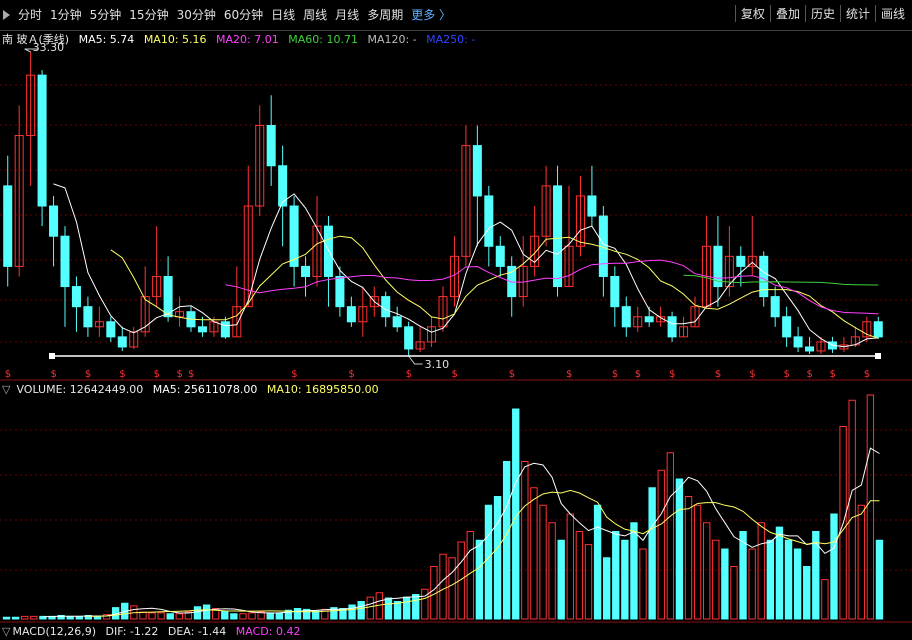 This screenshot has width=912, height=640. I want to click on range-start-handle, so click(52, 356).